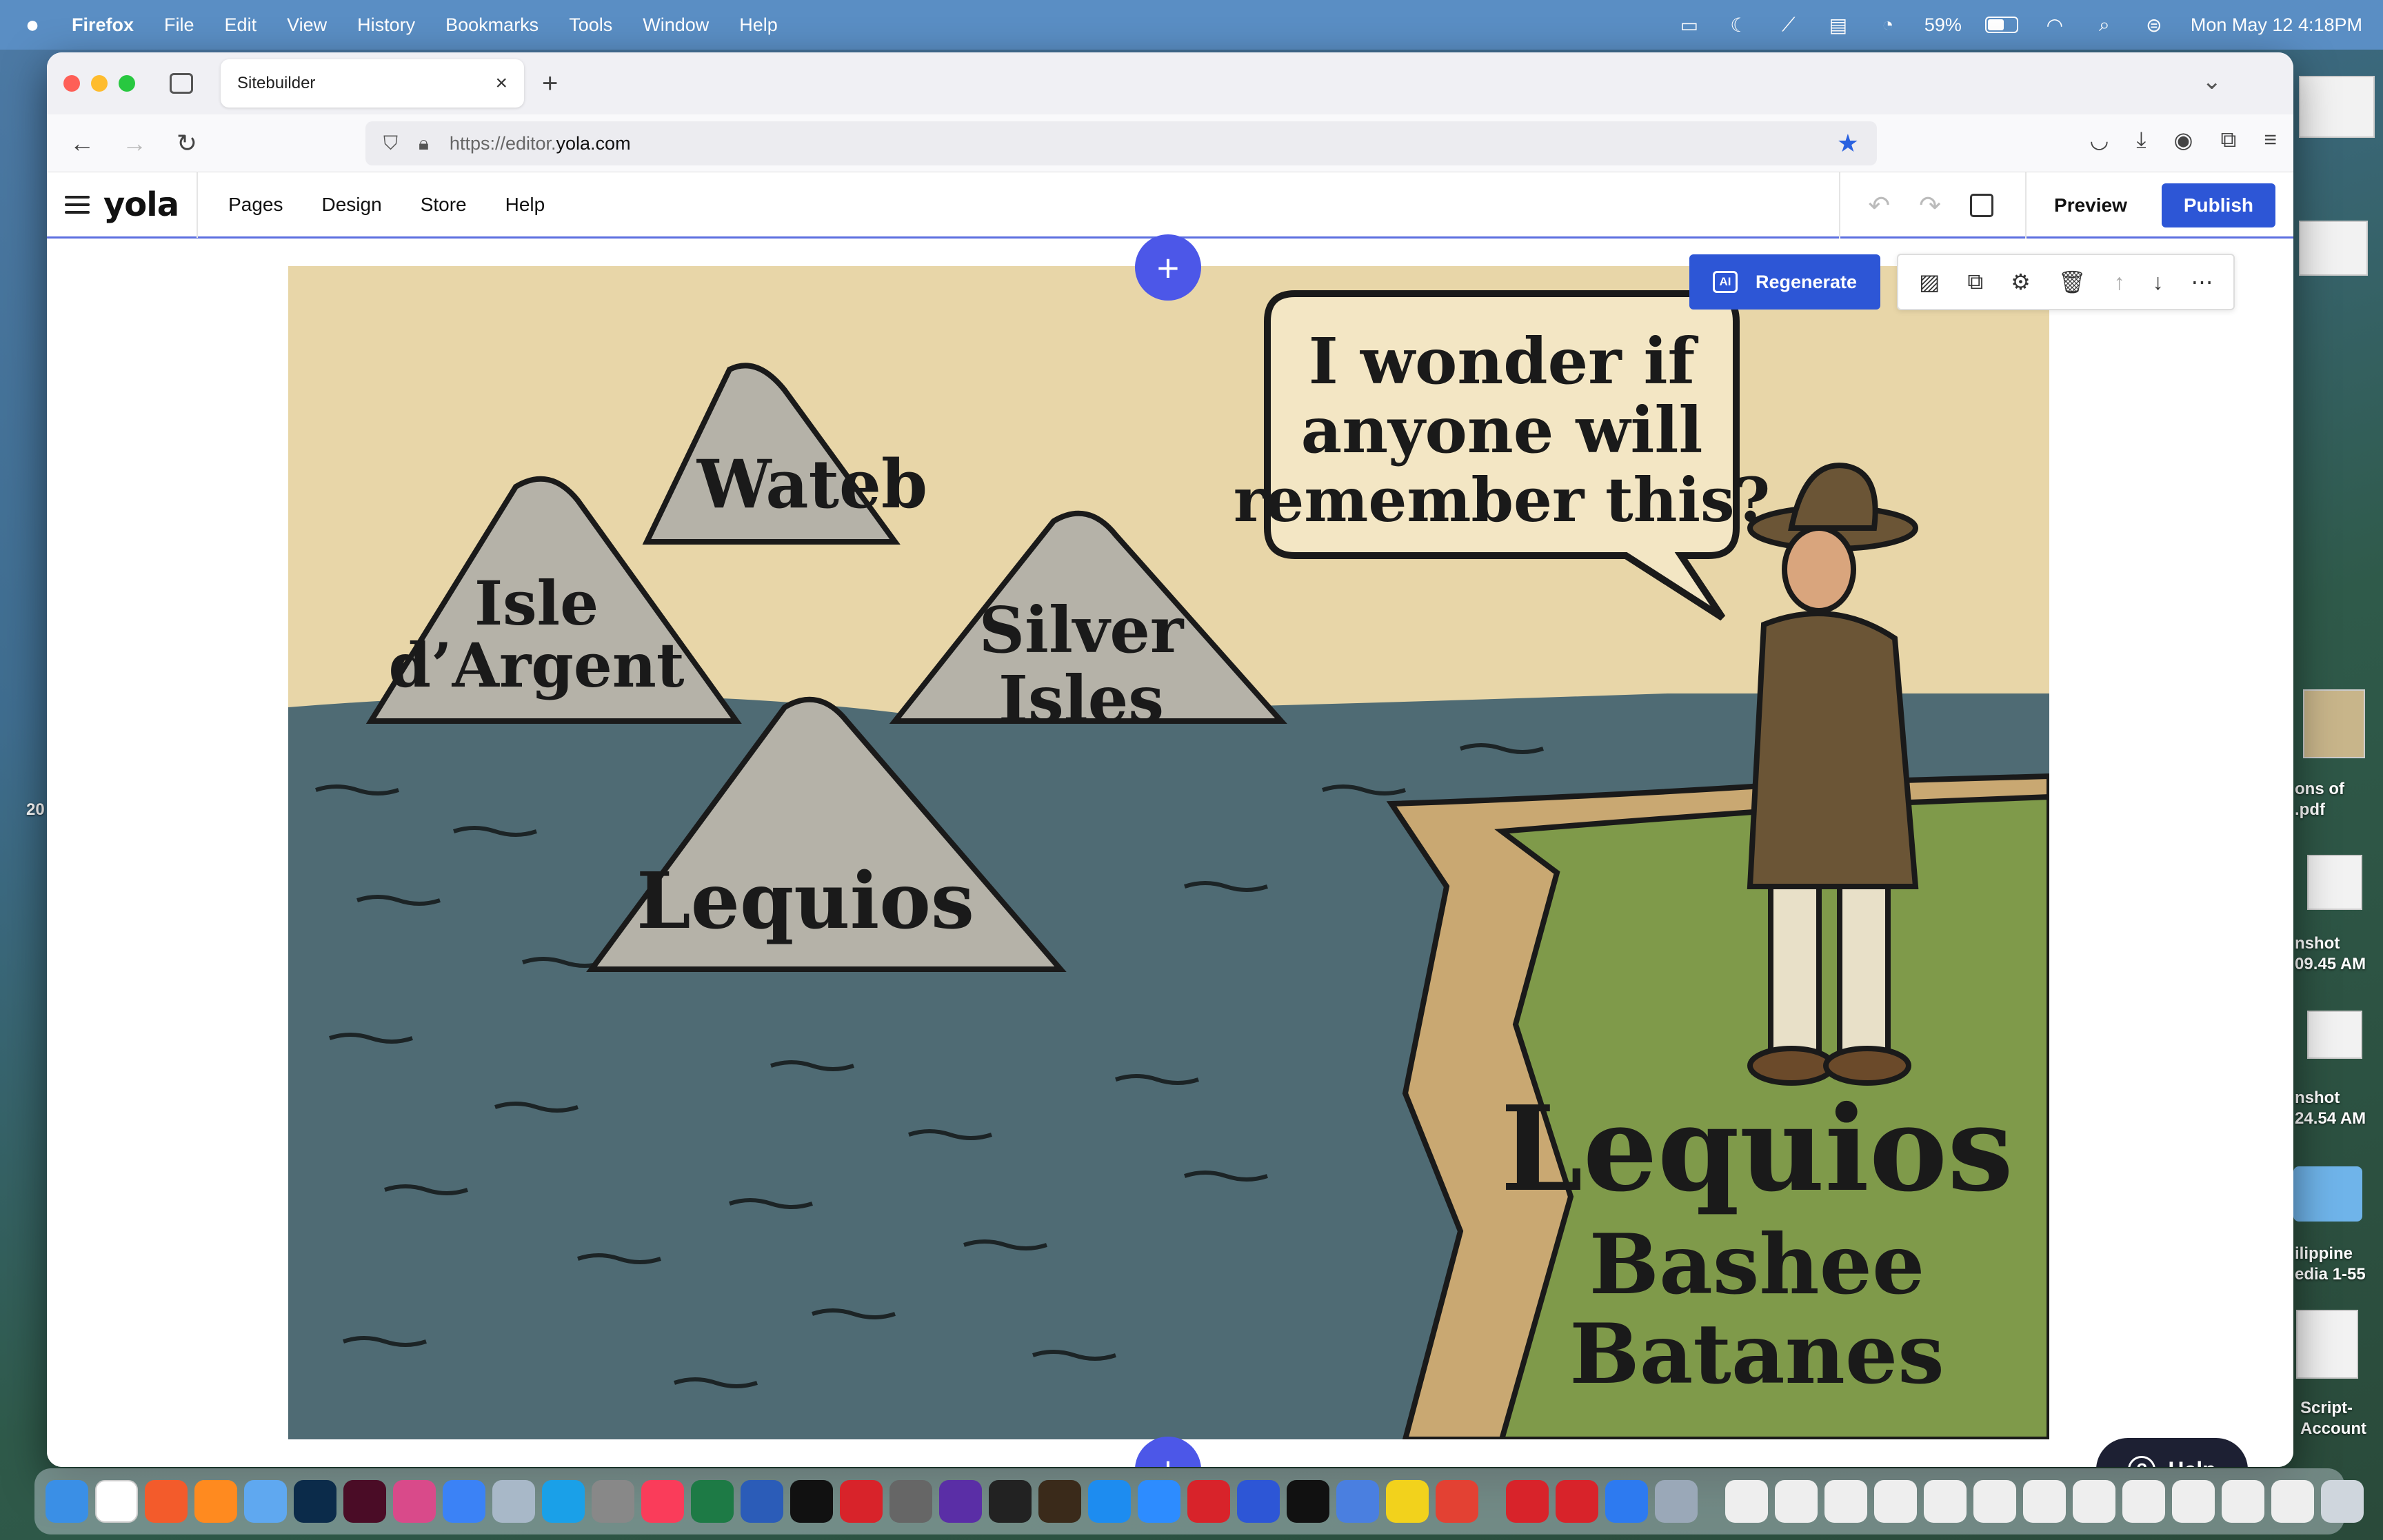 The height and width of the screenshot is (1540, 2383). I want to click on wifi-icon: ◠, so click(2055, 25).